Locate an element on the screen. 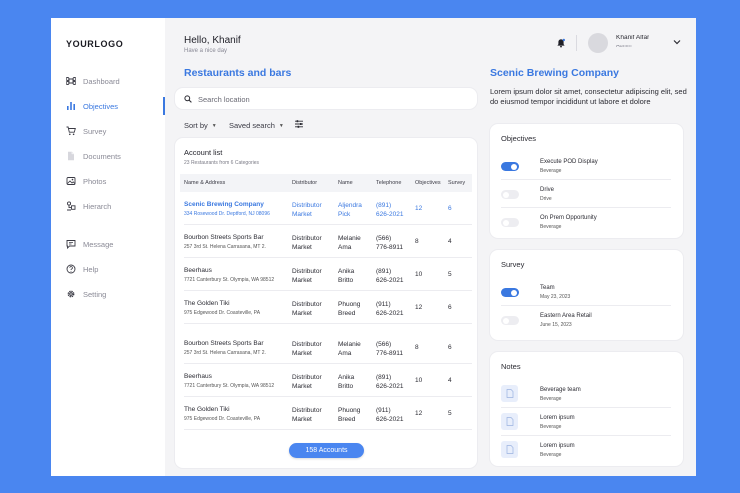  sidebar-item-setting: Setting is located at coordinates (115, 294).